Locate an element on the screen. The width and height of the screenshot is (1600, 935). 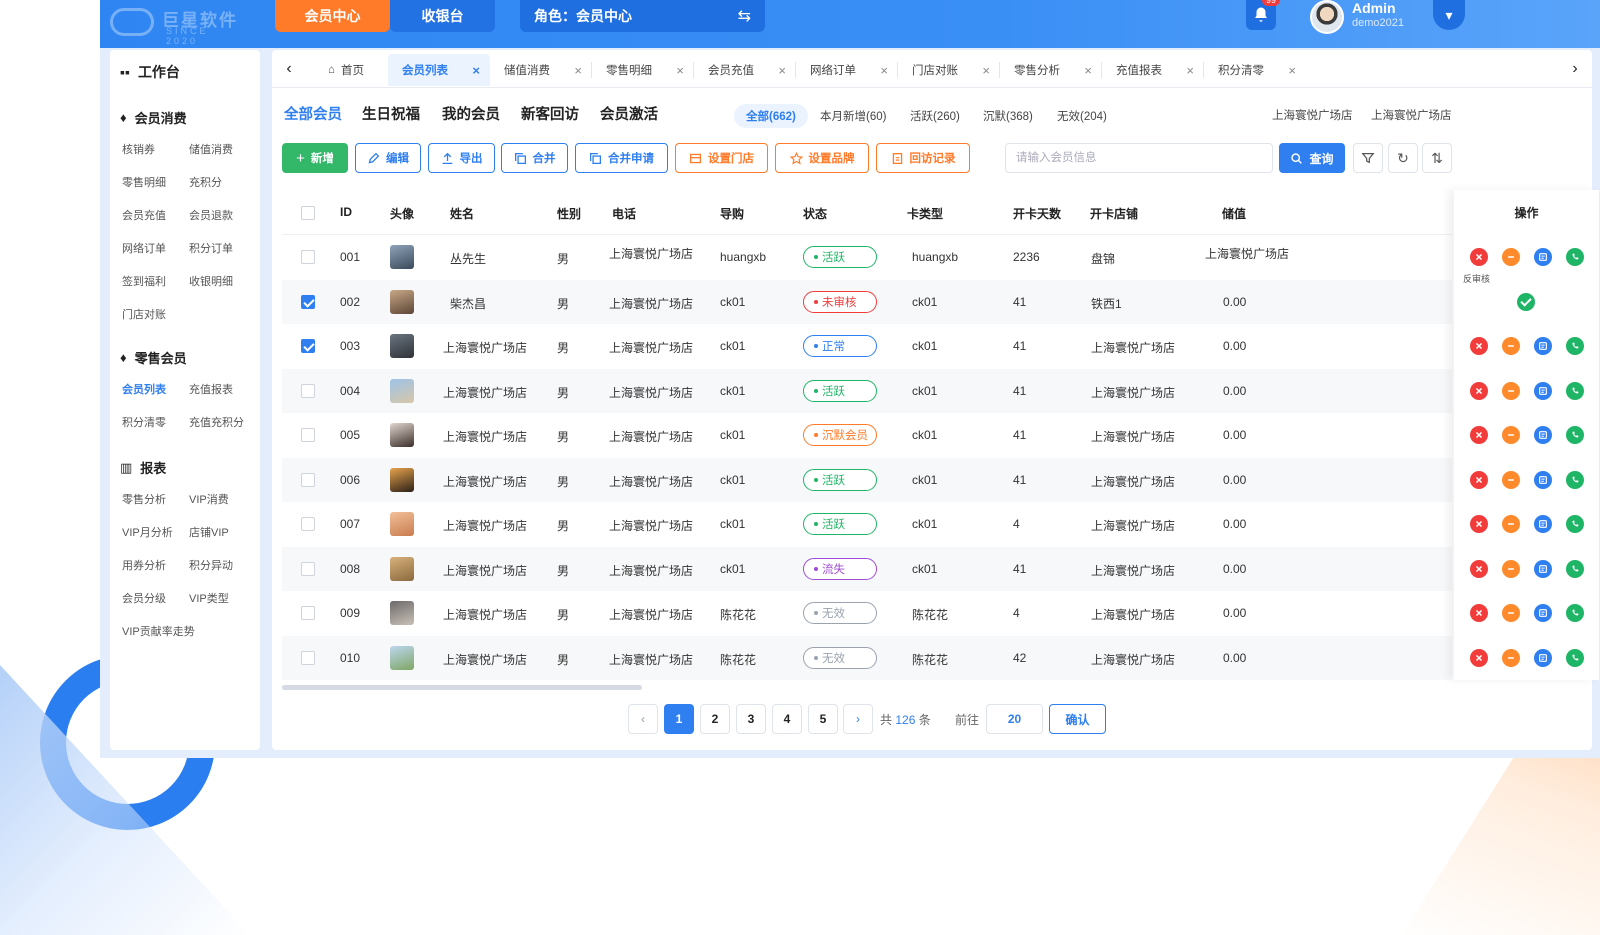
page-button: 2 is located at coordinates (715, 719).